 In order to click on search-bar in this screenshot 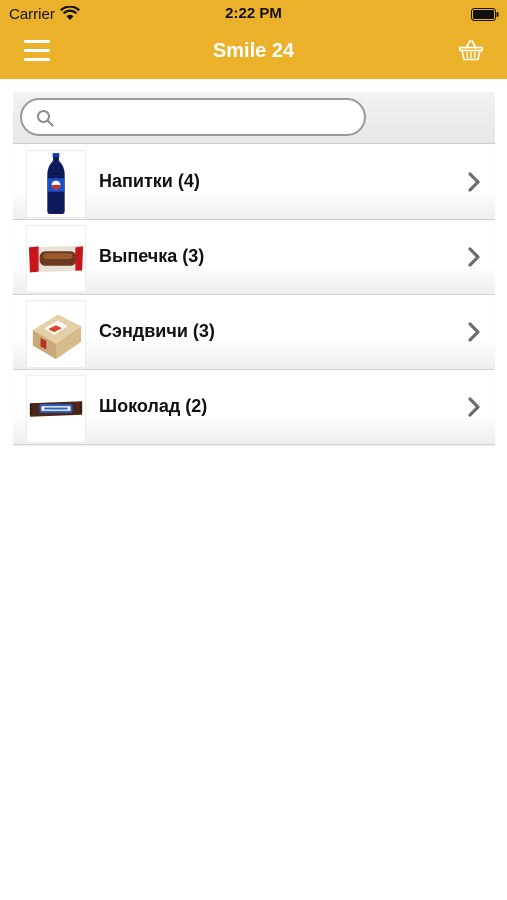, I will do `click(254, 118)`.